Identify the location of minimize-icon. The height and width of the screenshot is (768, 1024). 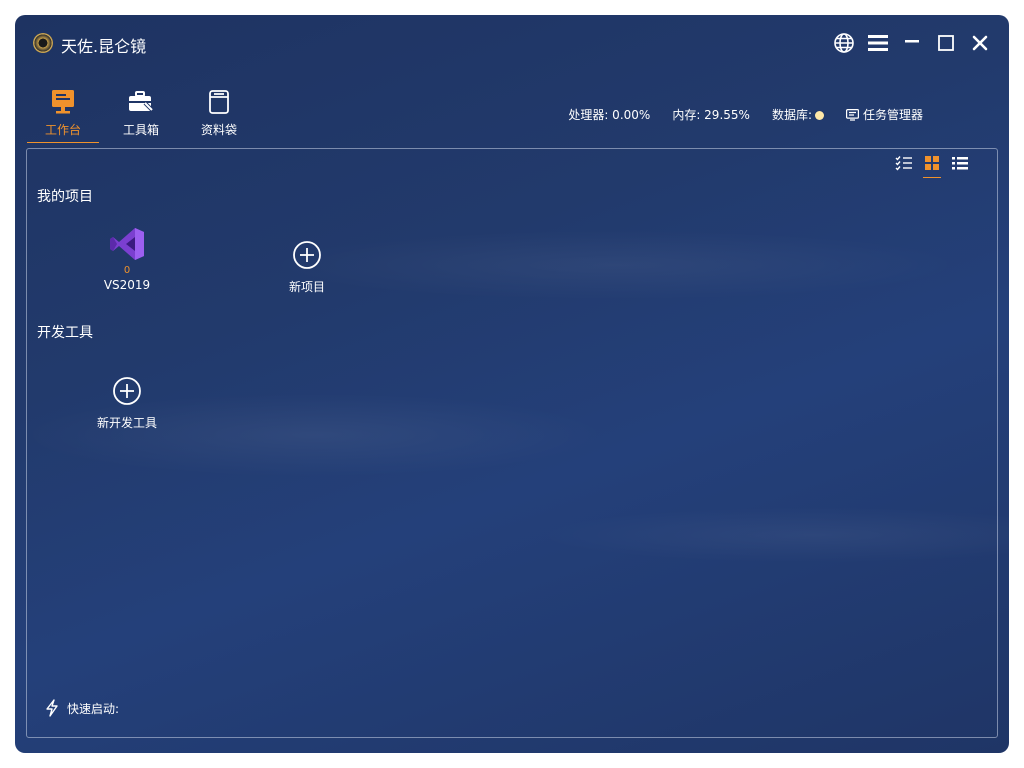
(912, 43).